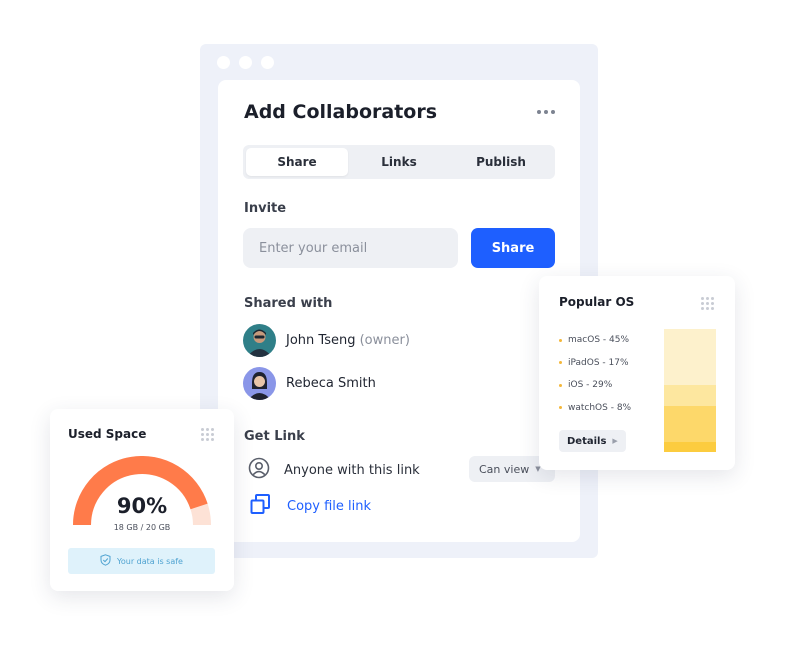  I want to click on user-circle-icon, so click(259, 470).